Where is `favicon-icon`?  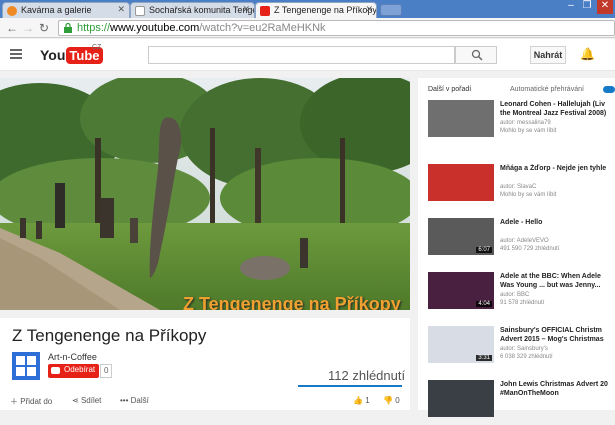 favicon-icon is located at coordinates (12, 11).